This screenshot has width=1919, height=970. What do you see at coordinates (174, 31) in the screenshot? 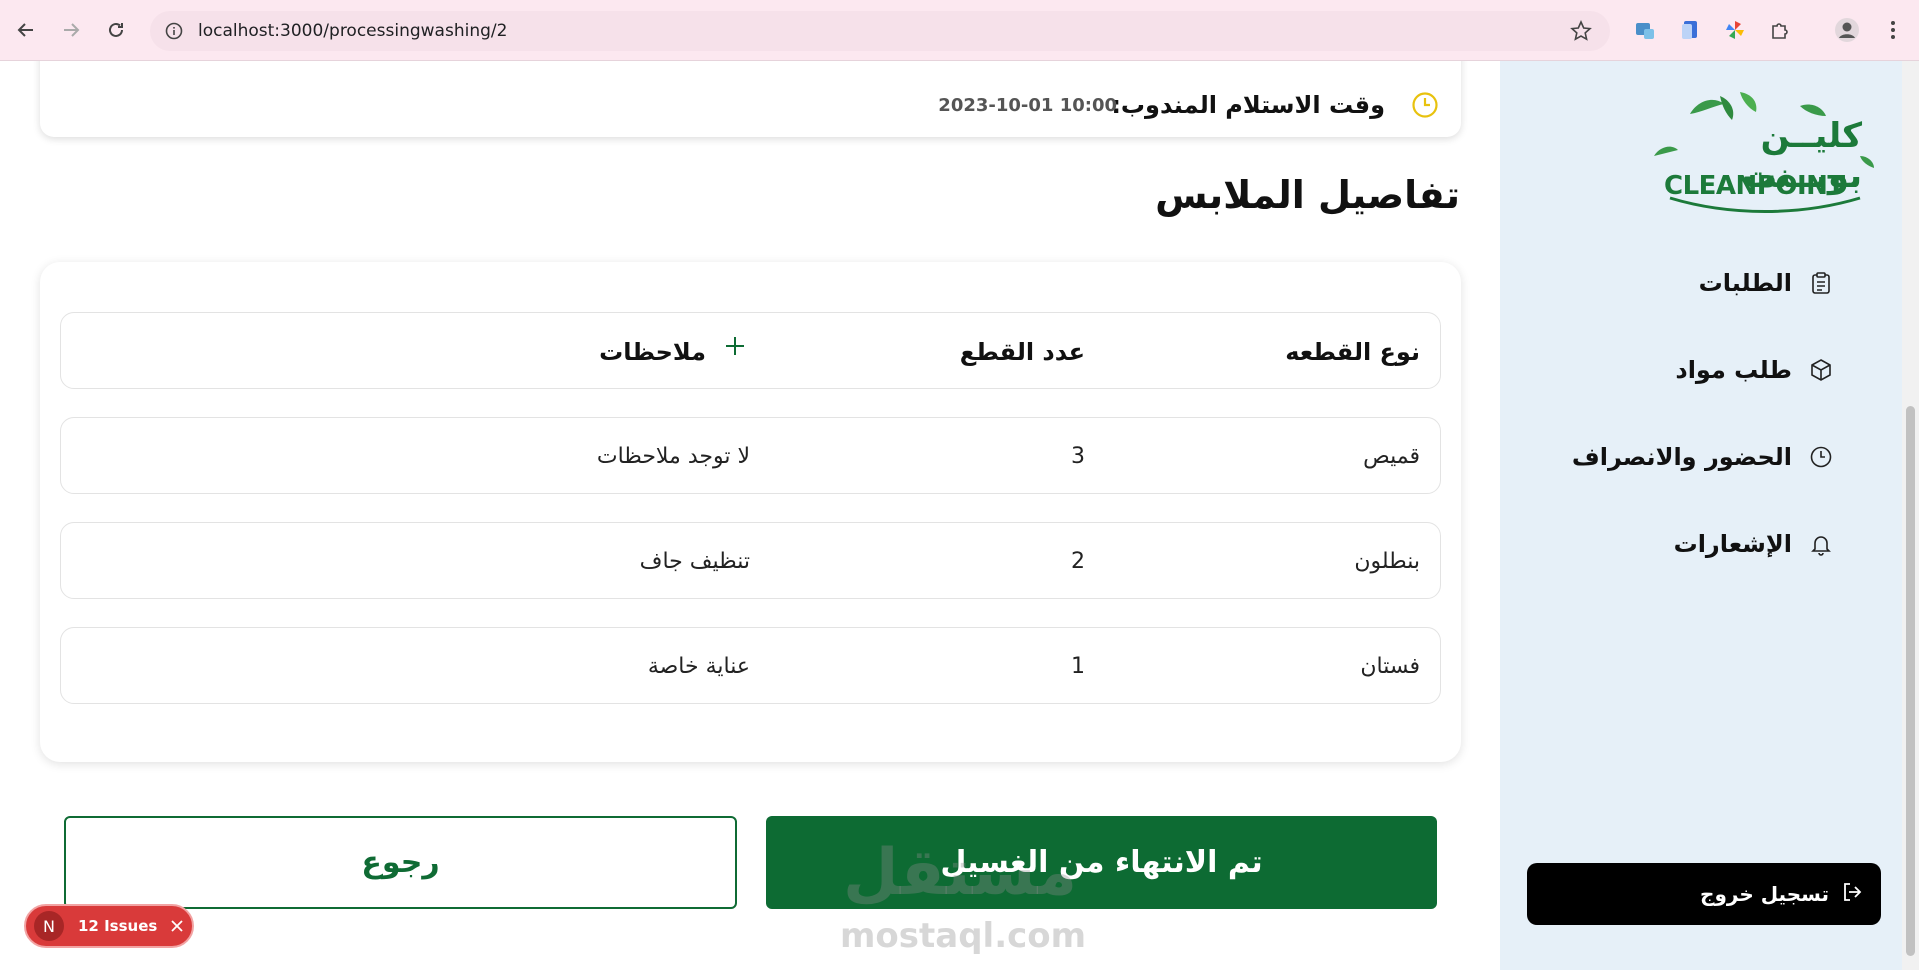
I see `site-info-icon` at bounding box center [174, 31].